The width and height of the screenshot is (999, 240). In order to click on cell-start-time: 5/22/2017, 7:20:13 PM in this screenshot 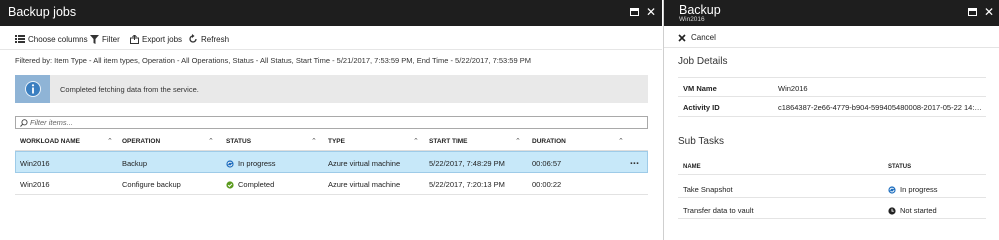, I will do `click(467, 184)`.